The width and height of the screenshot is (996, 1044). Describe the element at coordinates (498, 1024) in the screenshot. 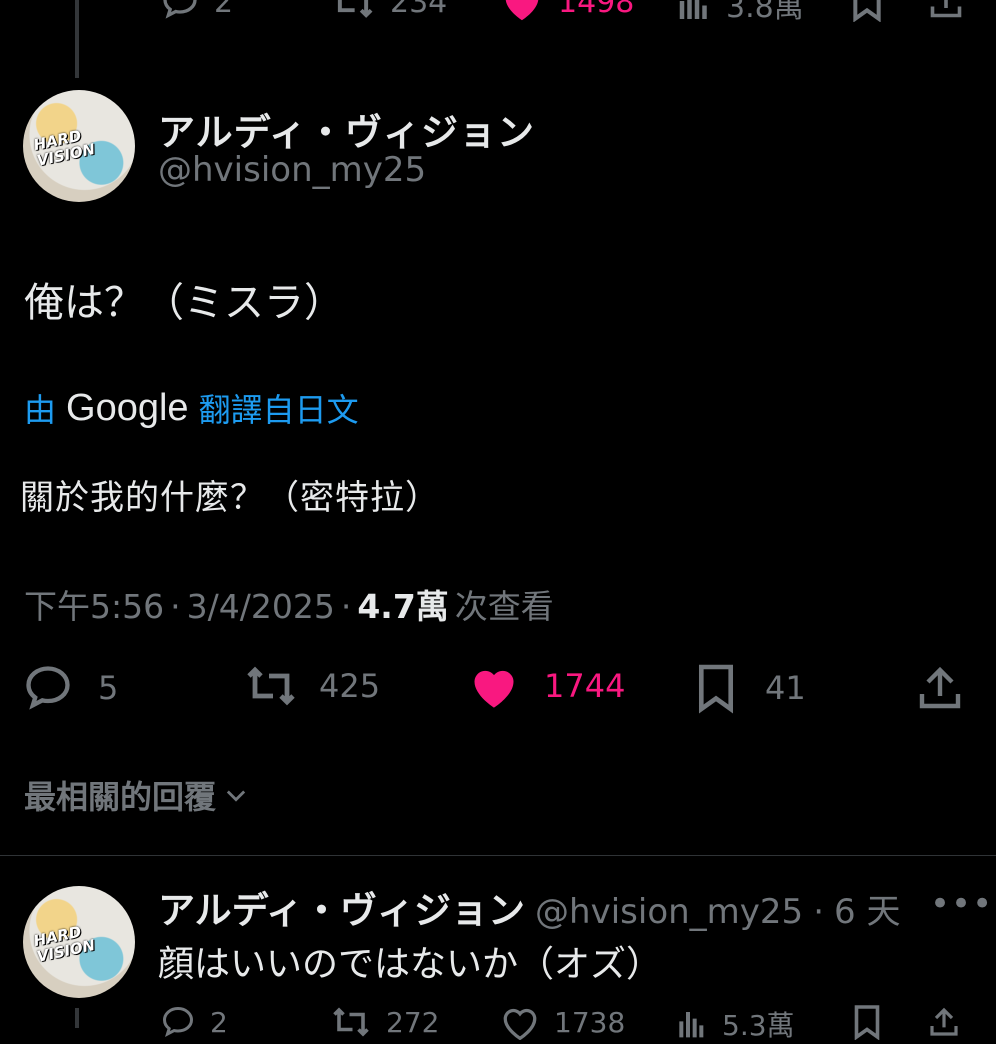

I see `reply-actions: 2 272 1738 5.3萬` at that location.